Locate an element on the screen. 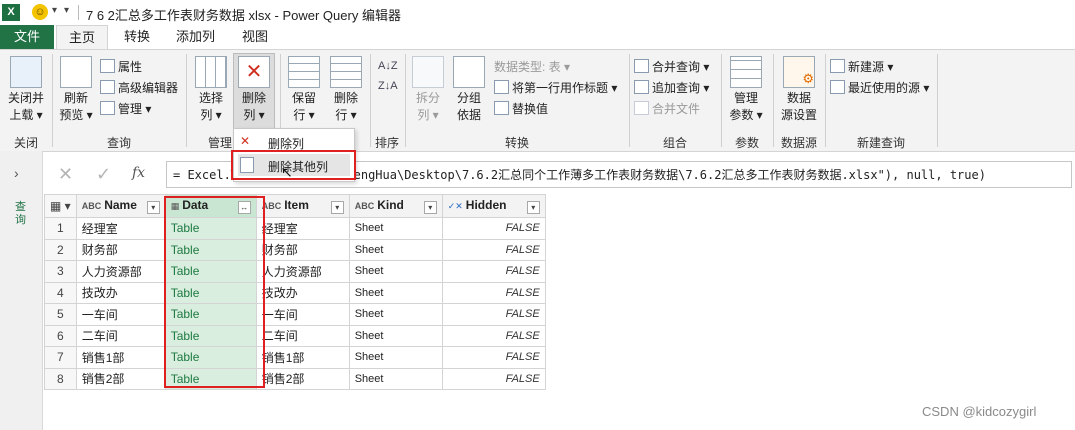 This screenshot has width=1075, height=430. table-row: 4 技改办 Table 技改办 Sheet FALSE is located at coordinates (295, 292).